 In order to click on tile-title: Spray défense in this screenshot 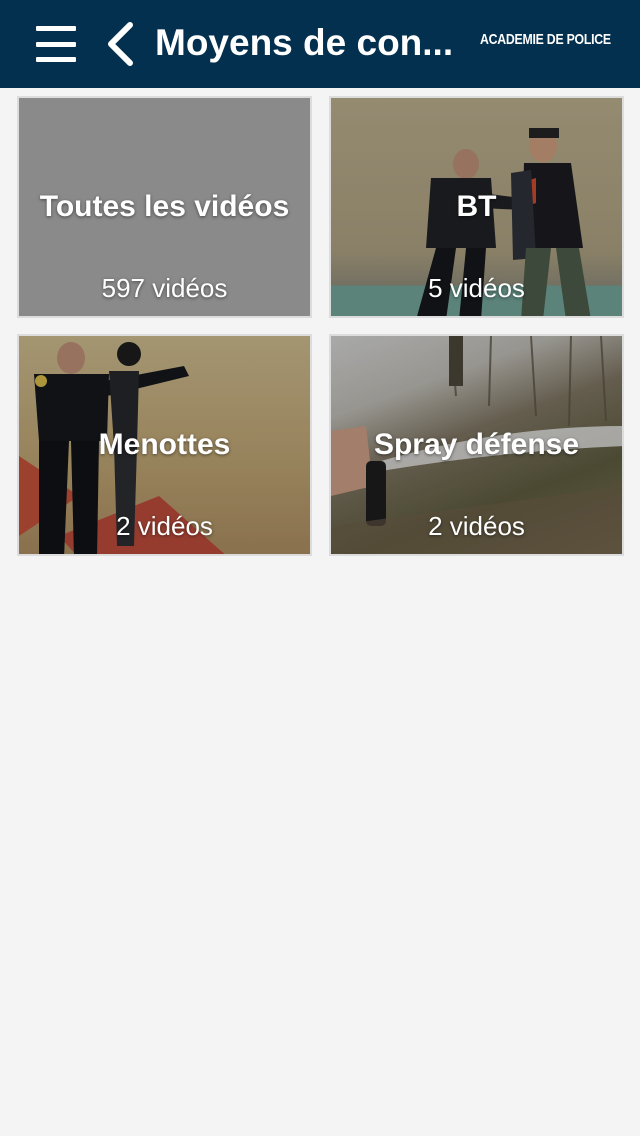, I will do `click(476, 444)`.